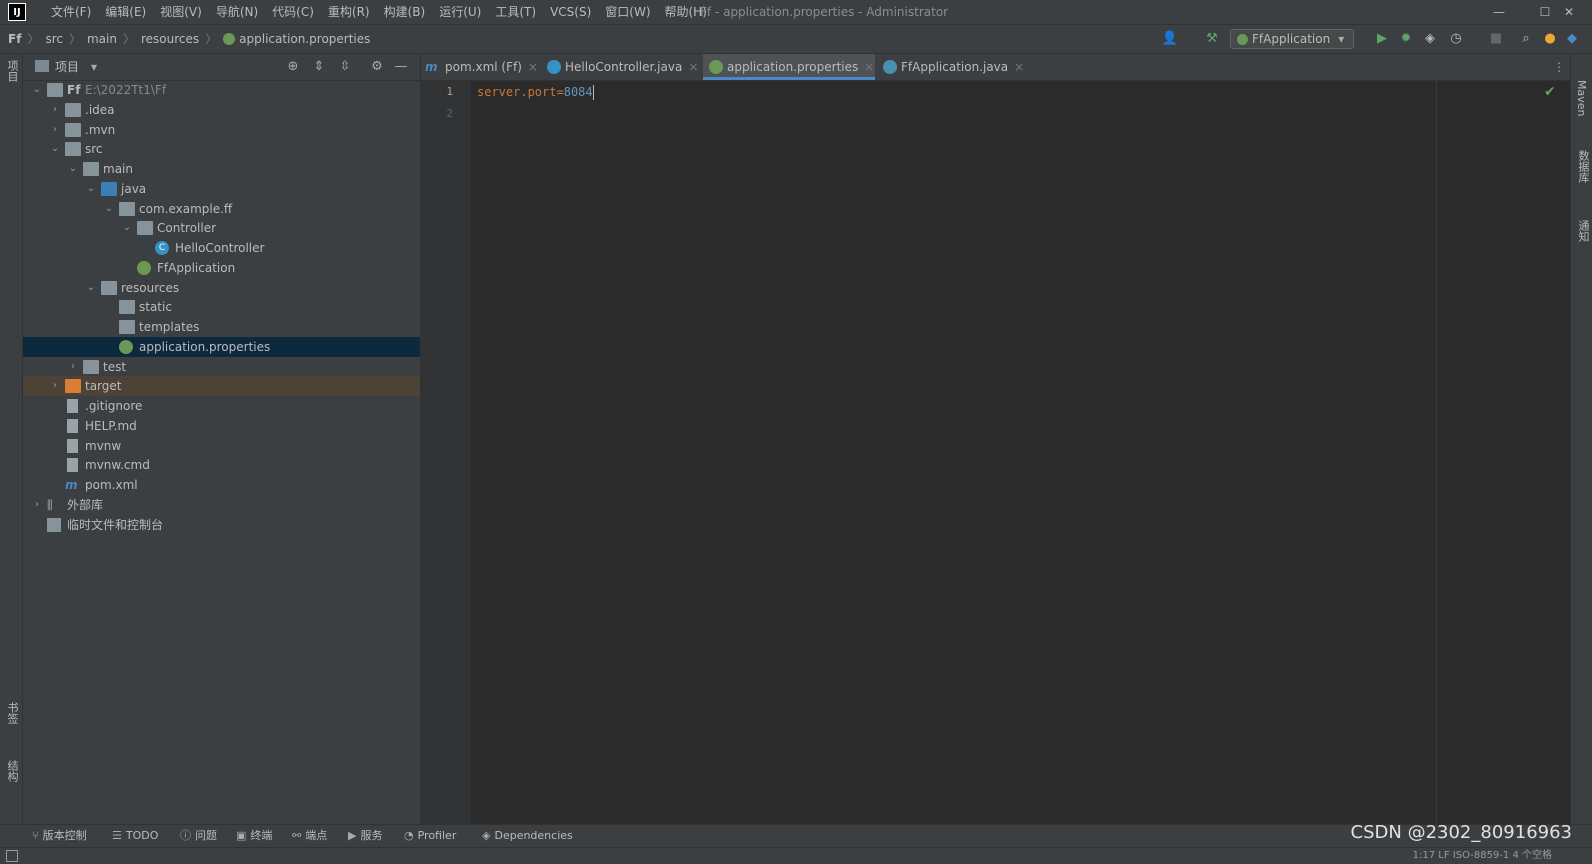 This screenshot has height=864, width=1592. What do you see at coordinates (570, 12) in the screenshot?
I see `menu-vcs: VCS(S)` at bounding box center [570, 12].